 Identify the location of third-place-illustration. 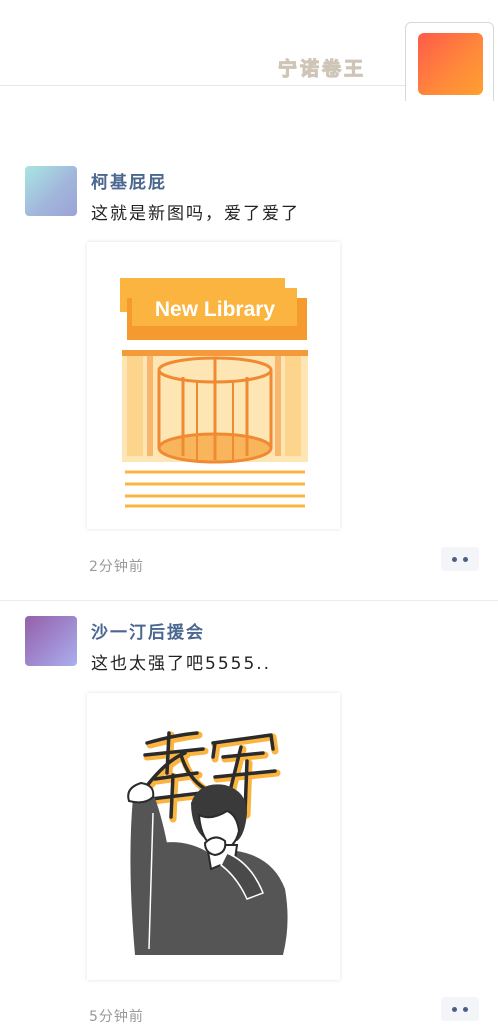
(207, 843).